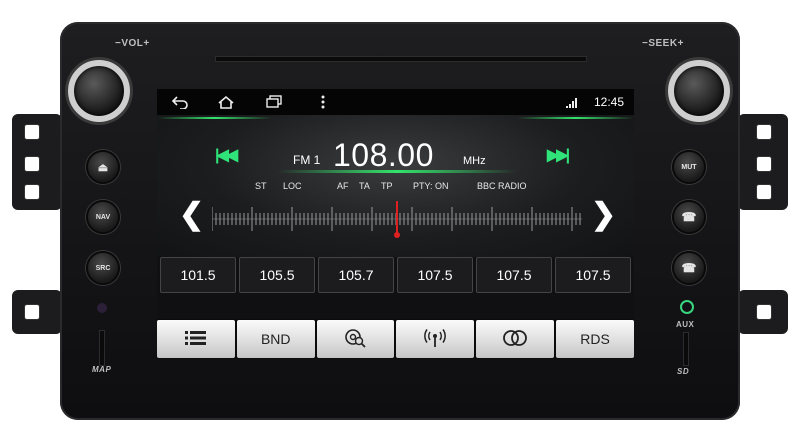  I want to click on back-icon, so click(180, 104).